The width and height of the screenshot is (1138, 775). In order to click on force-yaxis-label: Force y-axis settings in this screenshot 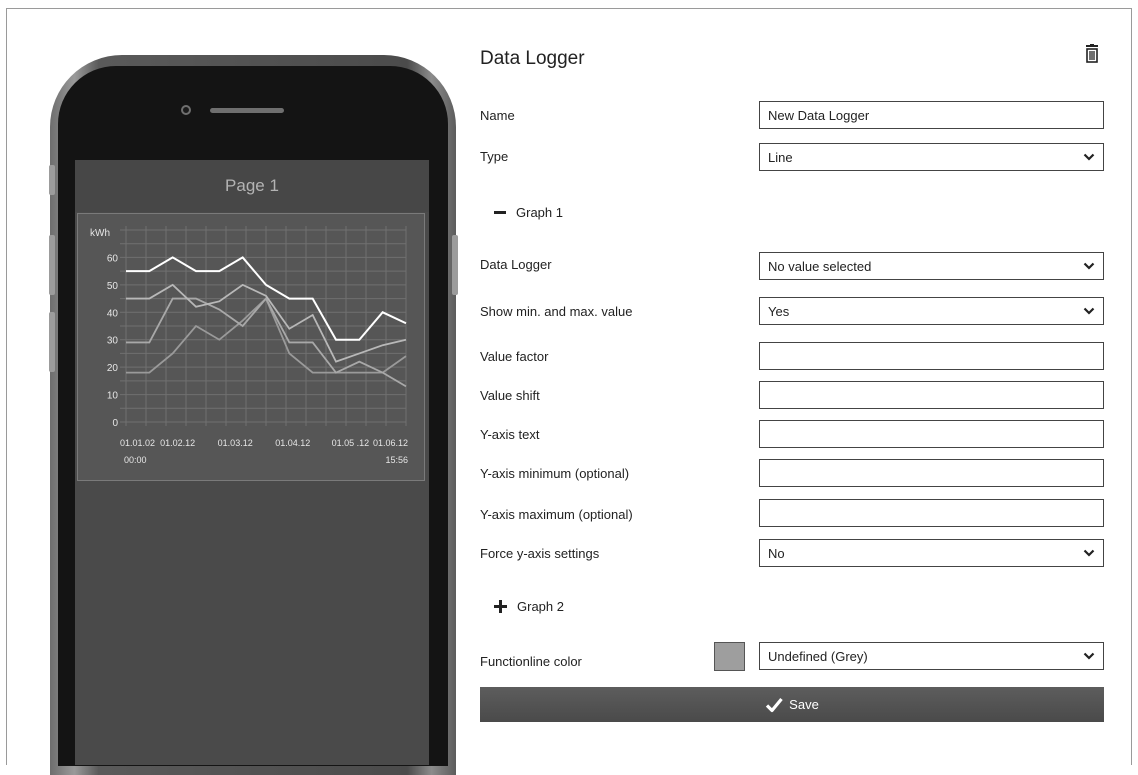, I will do `click(540, 553)`.